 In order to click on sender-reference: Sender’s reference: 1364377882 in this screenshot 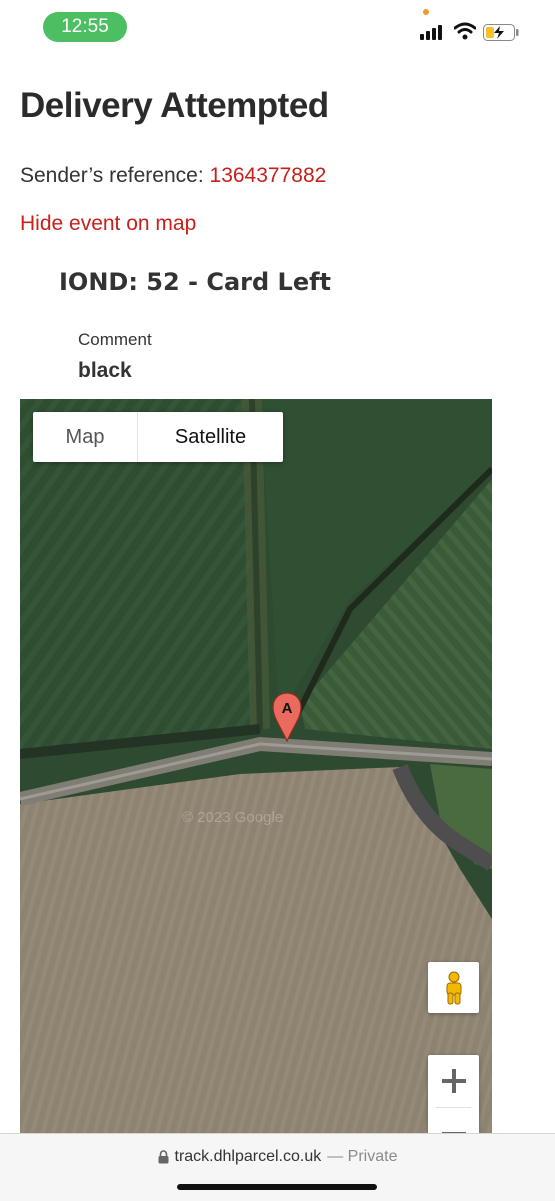, I will do `click(173, 176)`.